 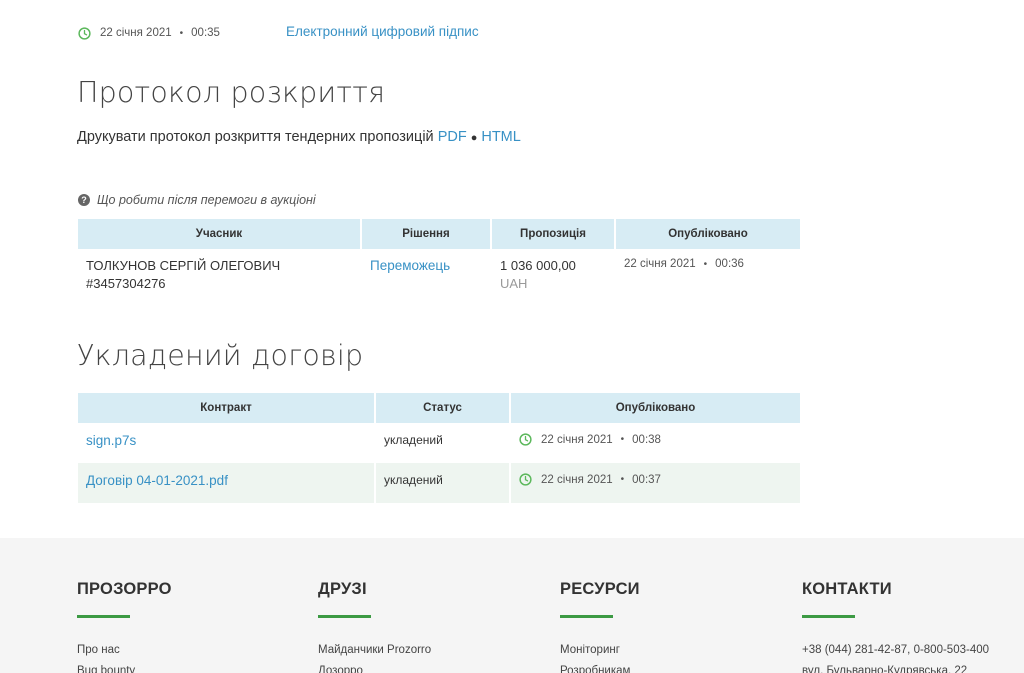 I want to click on contract-published-cell: 22 січня 2021 • 00:38, so click(x=655, y=443).